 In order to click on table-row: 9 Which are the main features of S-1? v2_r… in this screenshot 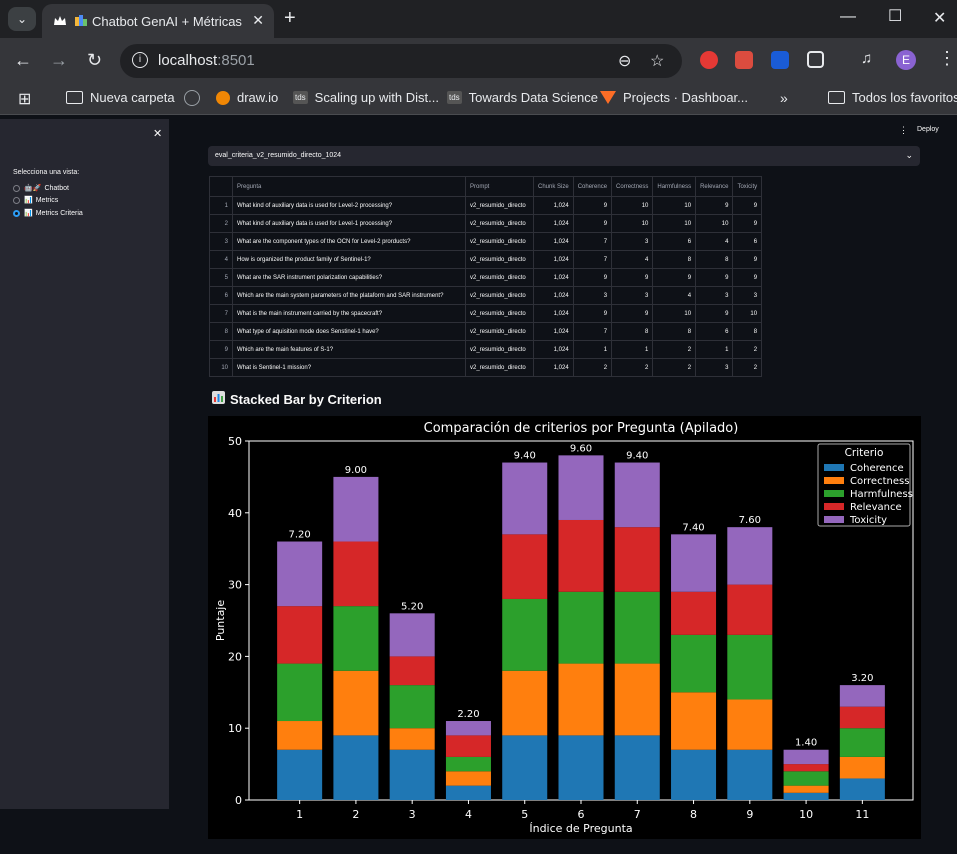, I will do `click(486, 349)`.